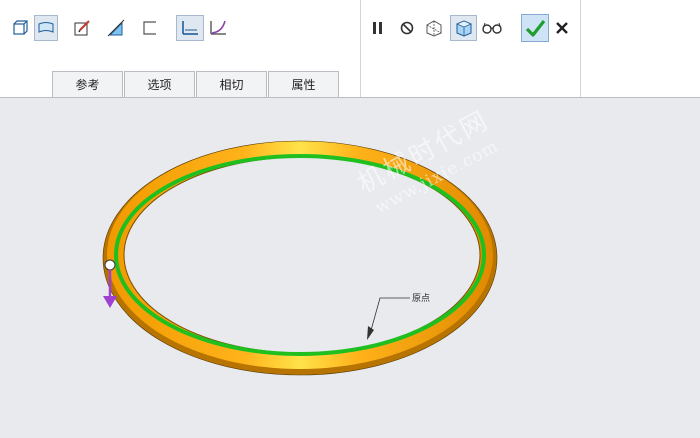  I want to click on open-end-icon, so click(150, 28).